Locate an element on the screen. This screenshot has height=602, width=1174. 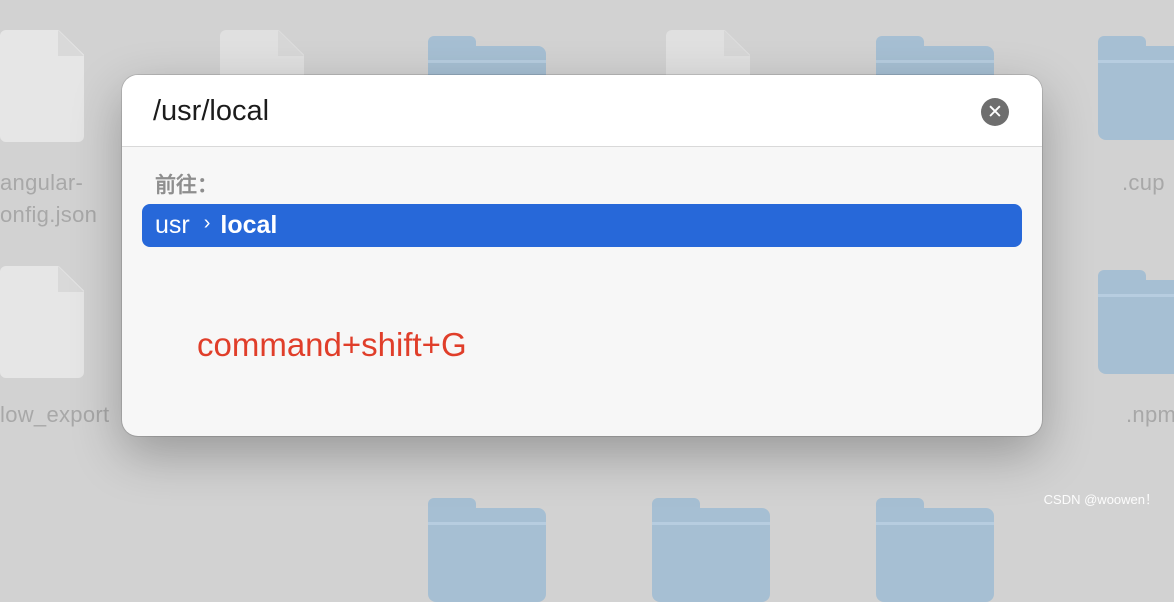
path-bar: ✕ is located at coordinates (582, 111).